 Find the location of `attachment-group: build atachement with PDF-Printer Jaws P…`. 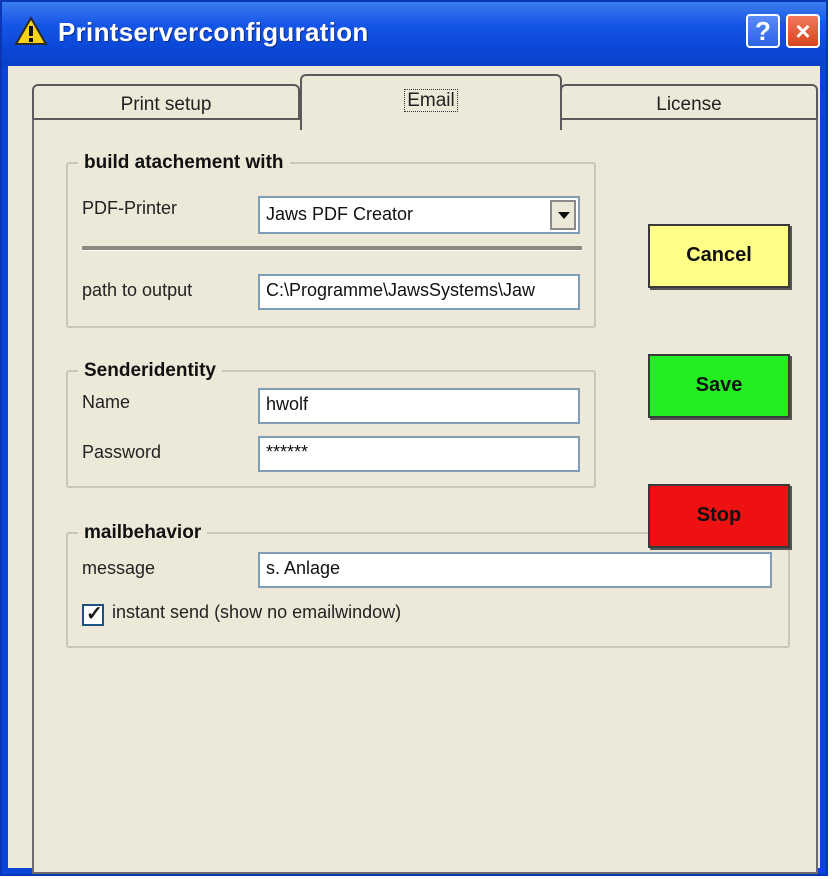

attachment-group: build atachement with PDF-Printer Jaws P… is located at coordinates (331, 240).